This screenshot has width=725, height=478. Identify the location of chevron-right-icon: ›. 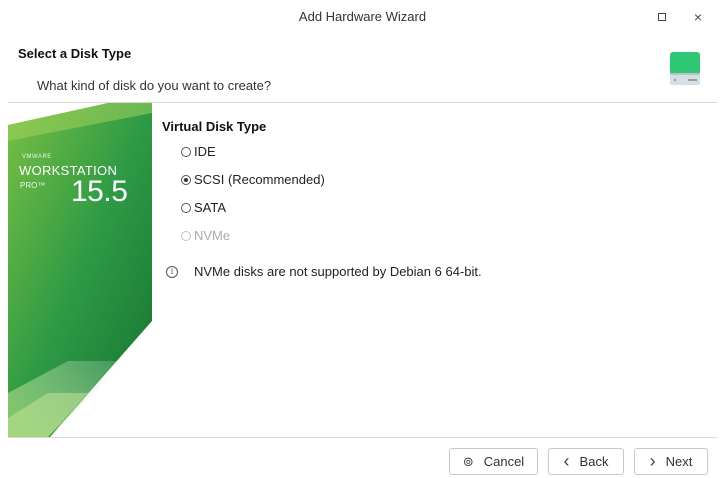
(652, 461).